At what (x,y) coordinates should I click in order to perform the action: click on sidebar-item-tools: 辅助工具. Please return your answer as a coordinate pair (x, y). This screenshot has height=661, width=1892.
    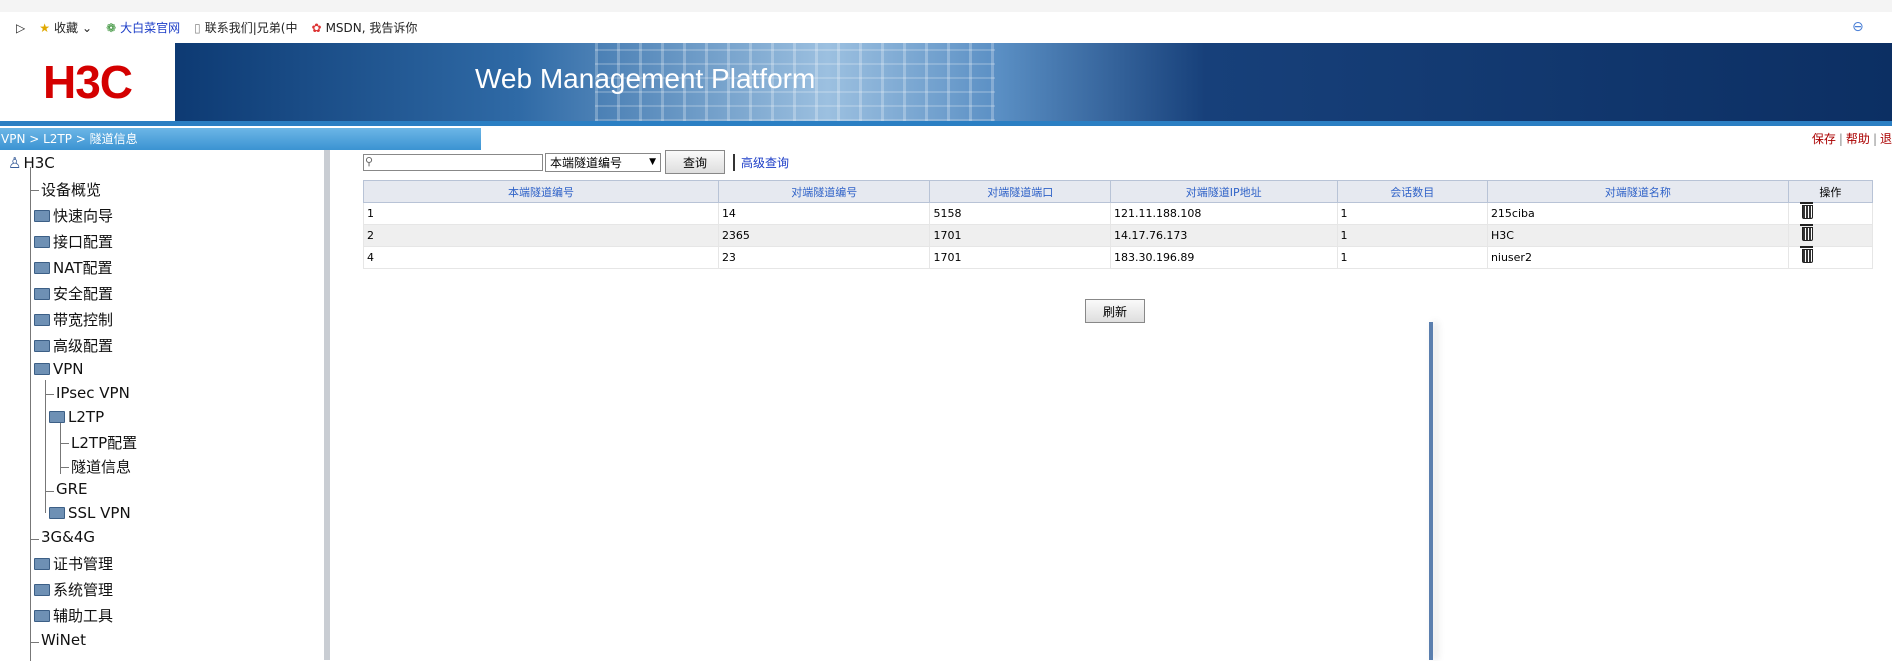
    Looking at the image, I should click on (73, 615).